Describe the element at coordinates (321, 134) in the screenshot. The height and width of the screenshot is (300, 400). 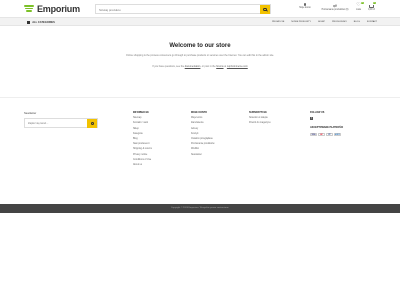
I see `mastercard-icon: MC` at that location.